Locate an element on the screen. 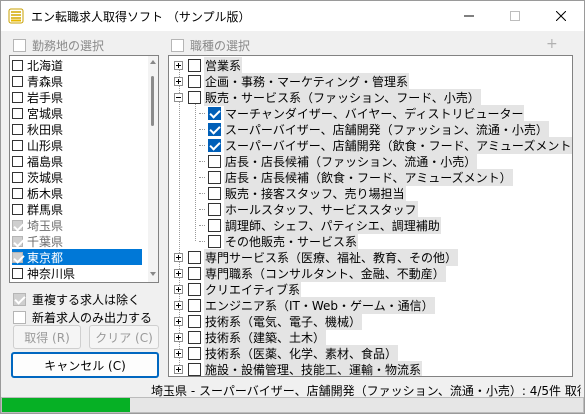  tree-subcategory-item: ホールスタッフ、サービススタッフ is located at coordinates (308, 209).